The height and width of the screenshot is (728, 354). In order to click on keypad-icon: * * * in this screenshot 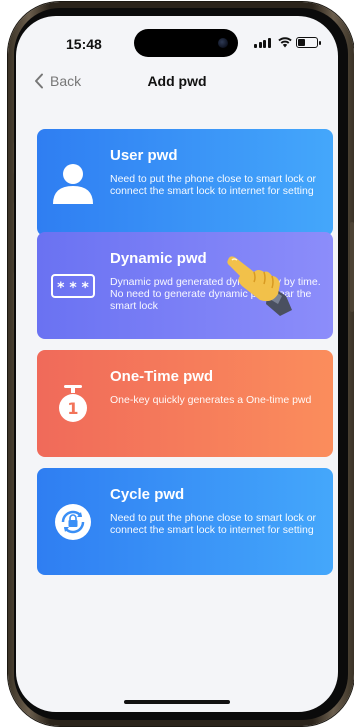, I will do `click(73, 286)`.